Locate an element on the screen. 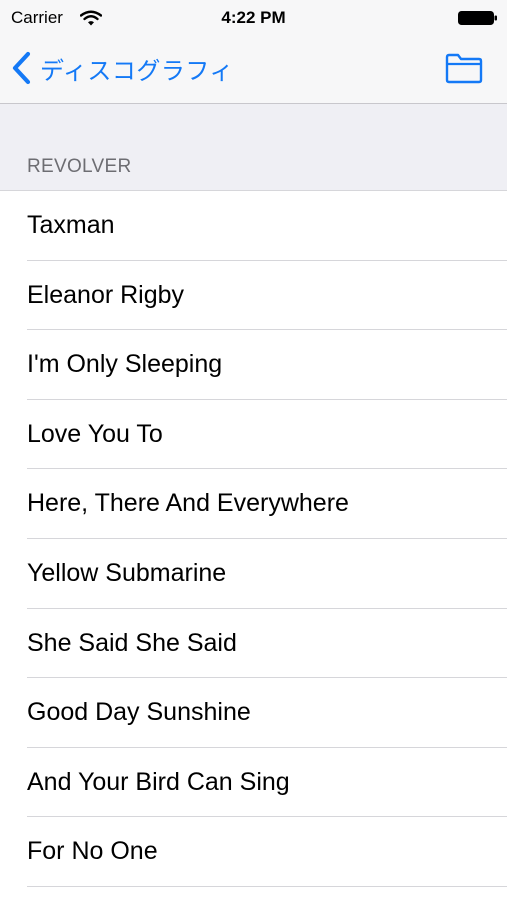 This screenshot has width=507, height=900. song-title: I'm Only Sleeping is located at coordinates (125, 364).